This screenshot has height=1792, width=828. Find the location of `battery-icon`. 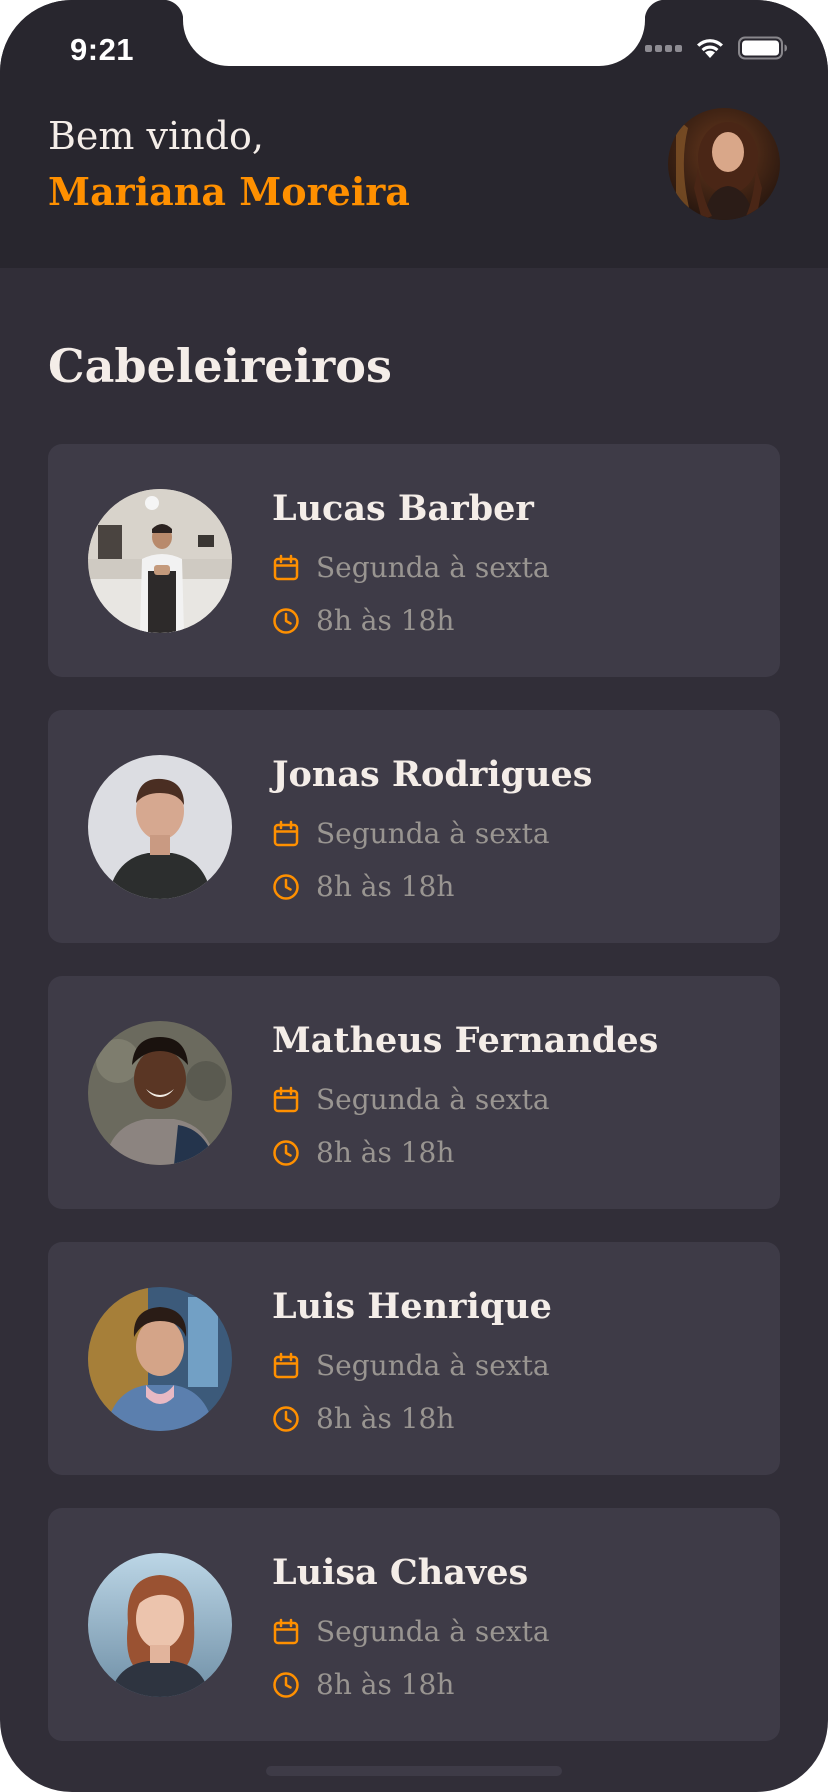

battery-icon is located at coordinates (762, 48).